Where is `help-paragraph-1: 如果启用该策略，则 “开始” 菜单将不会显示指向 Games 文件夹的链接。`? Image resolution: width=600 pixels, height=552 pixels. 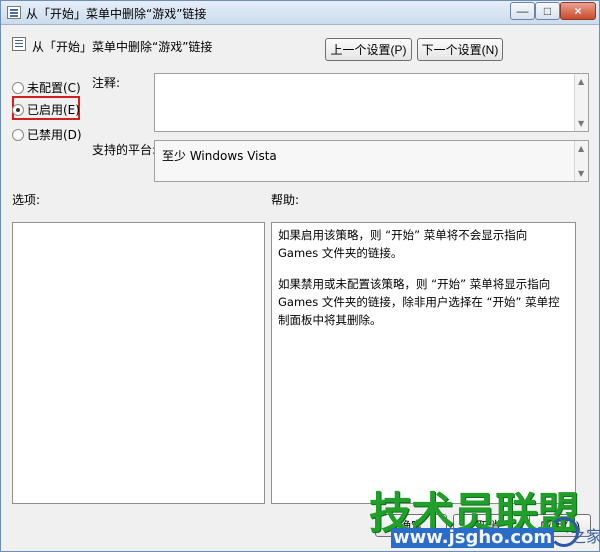
help-paragraph-1: 如果启用该策略，则 “开始” 菜单将不会显示指向 Games 文件夹的链接。 is located at coordinates (403, 244).